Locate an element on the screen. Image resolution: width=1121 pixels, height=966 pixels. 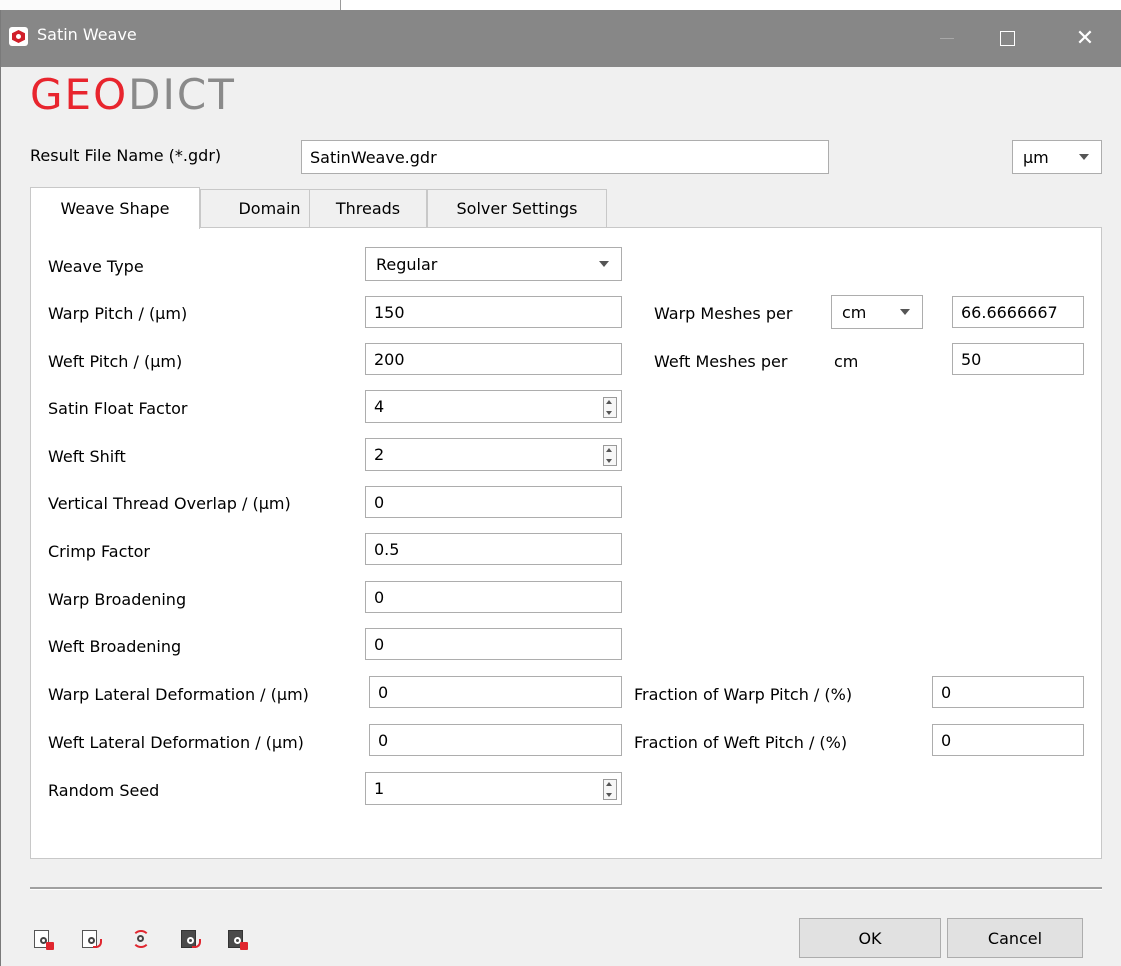
warp-meshes-unit-value: cm is located at coordinates (854, 312).